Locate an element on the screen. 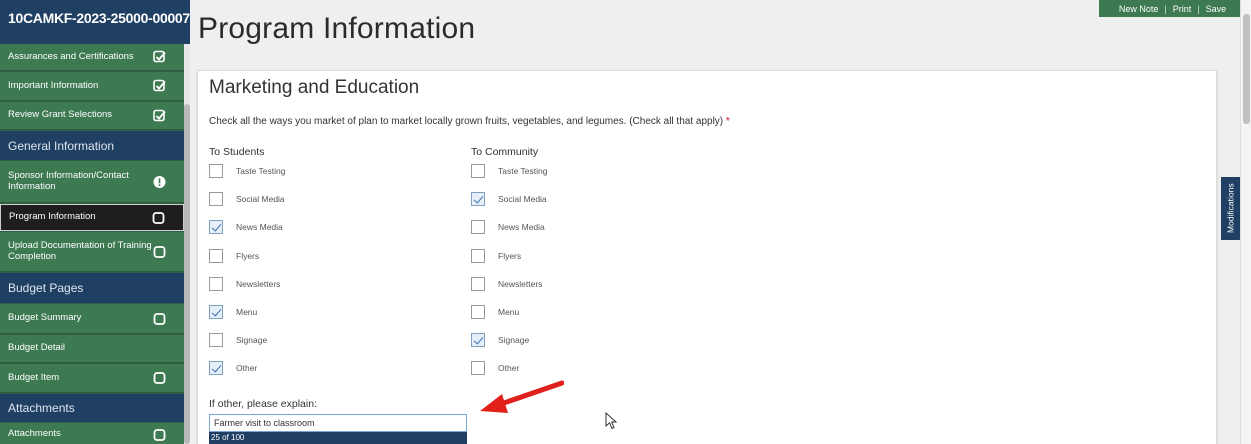 The image size is (1251, 444). sidebar-item-label: Attachments is located at coordinates (34, 434).